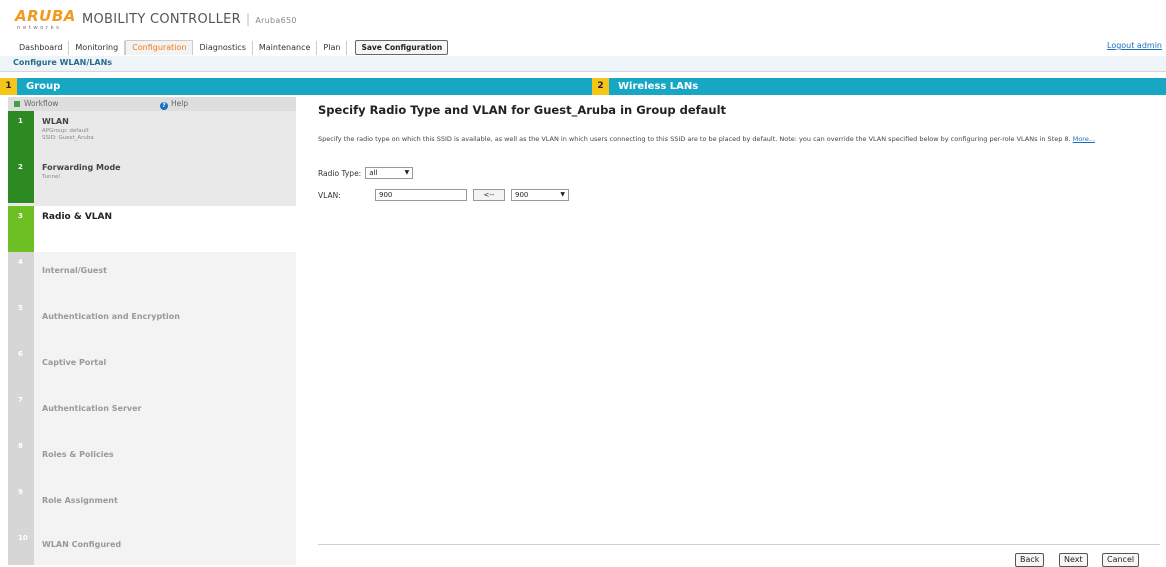  I want to click on step-number: 8, so click(20, 446).